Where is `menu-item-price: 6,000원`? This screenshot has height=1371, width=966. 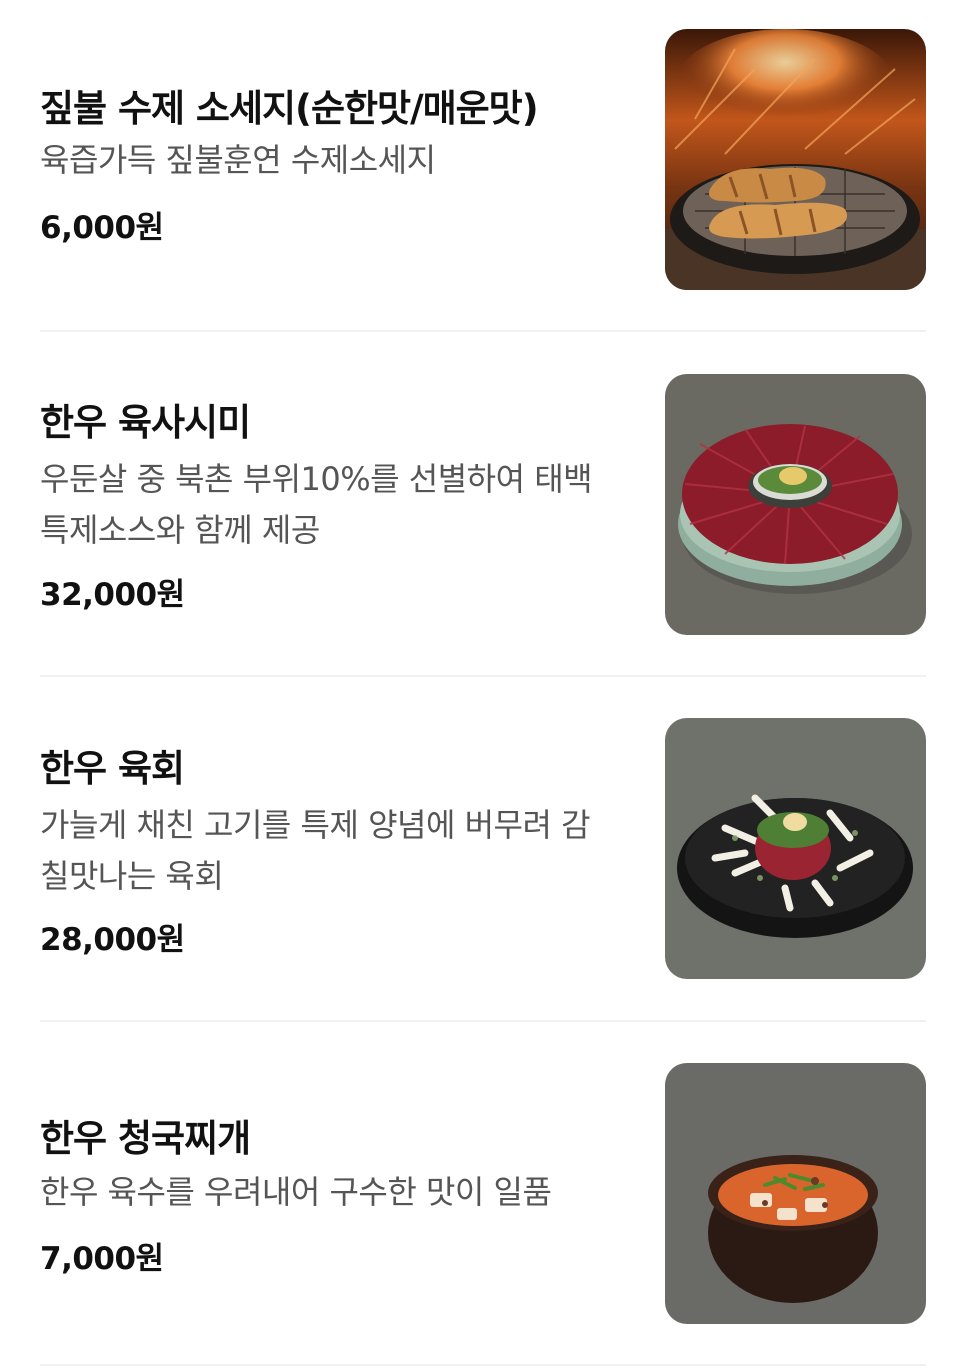 menu-item-price: 6,000원 is located at coordinates (102, 228).